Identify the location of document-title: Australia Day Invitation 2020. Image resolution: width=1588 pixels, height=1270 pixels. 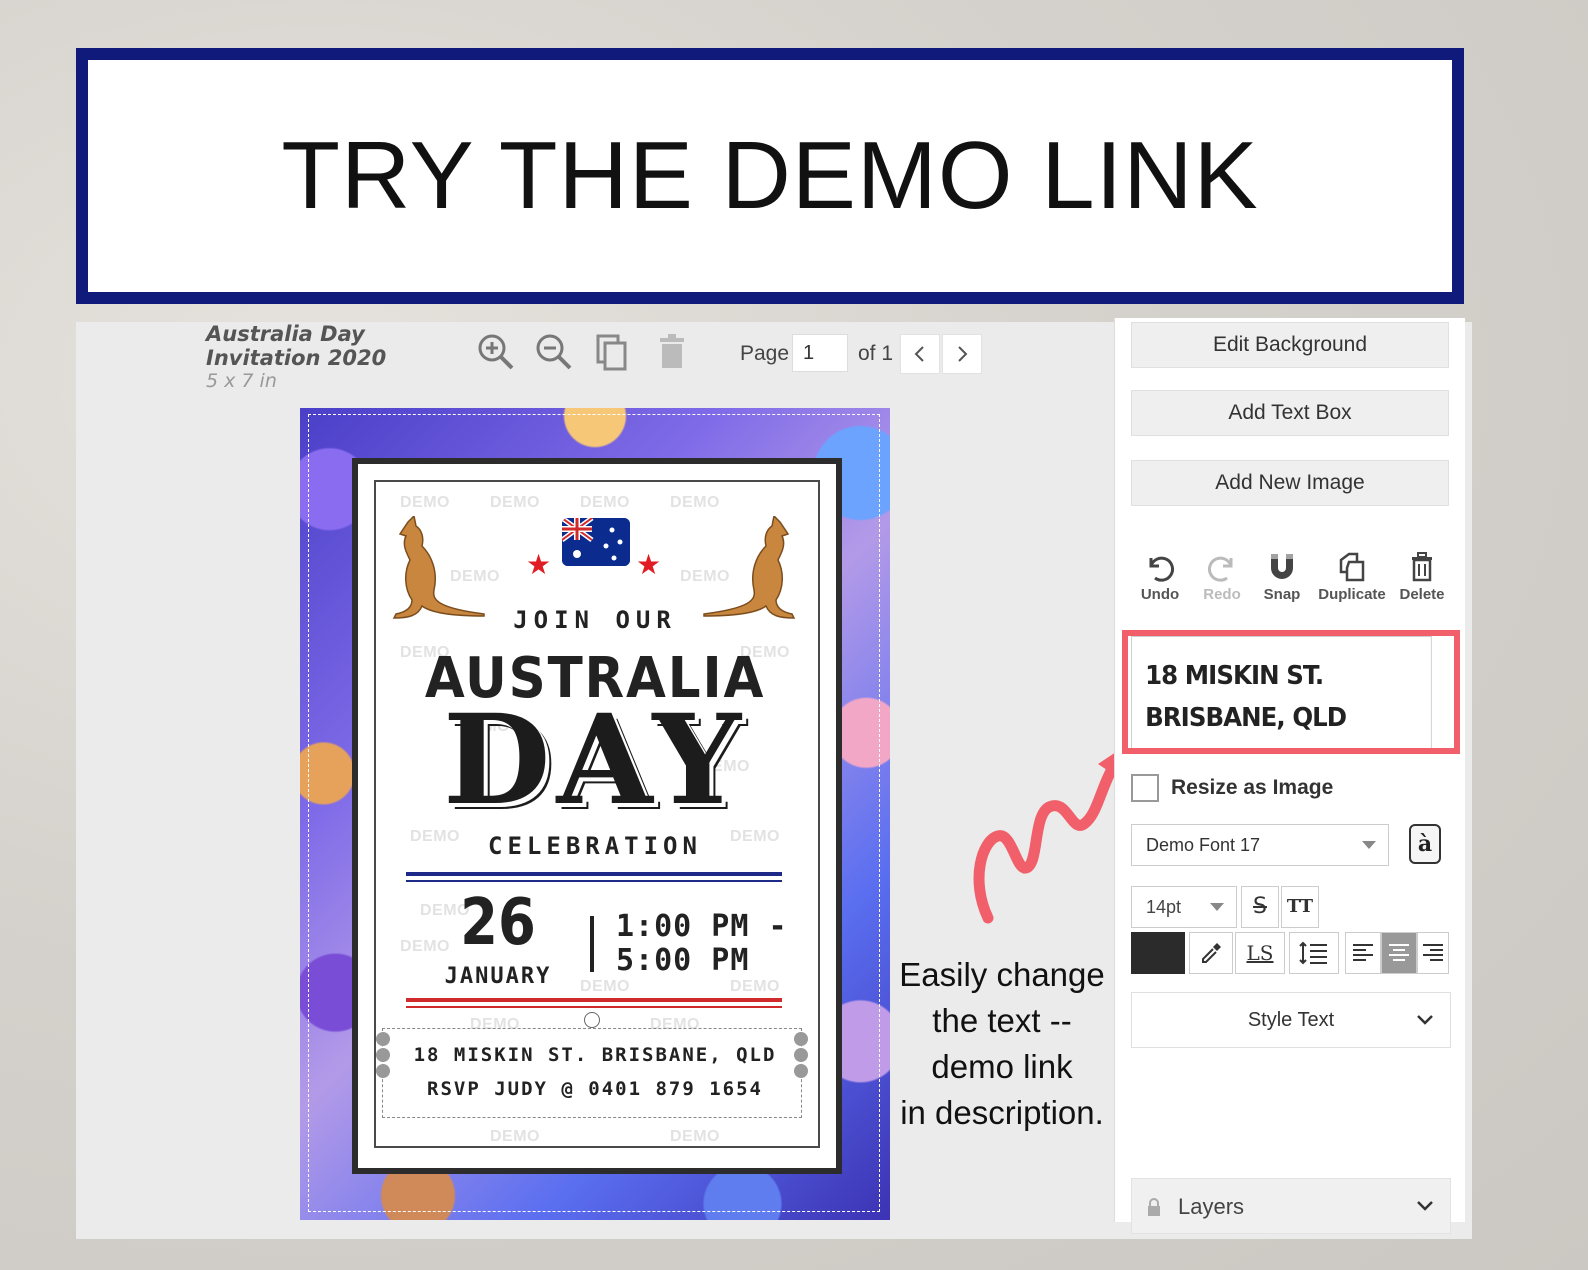
(296, 346).